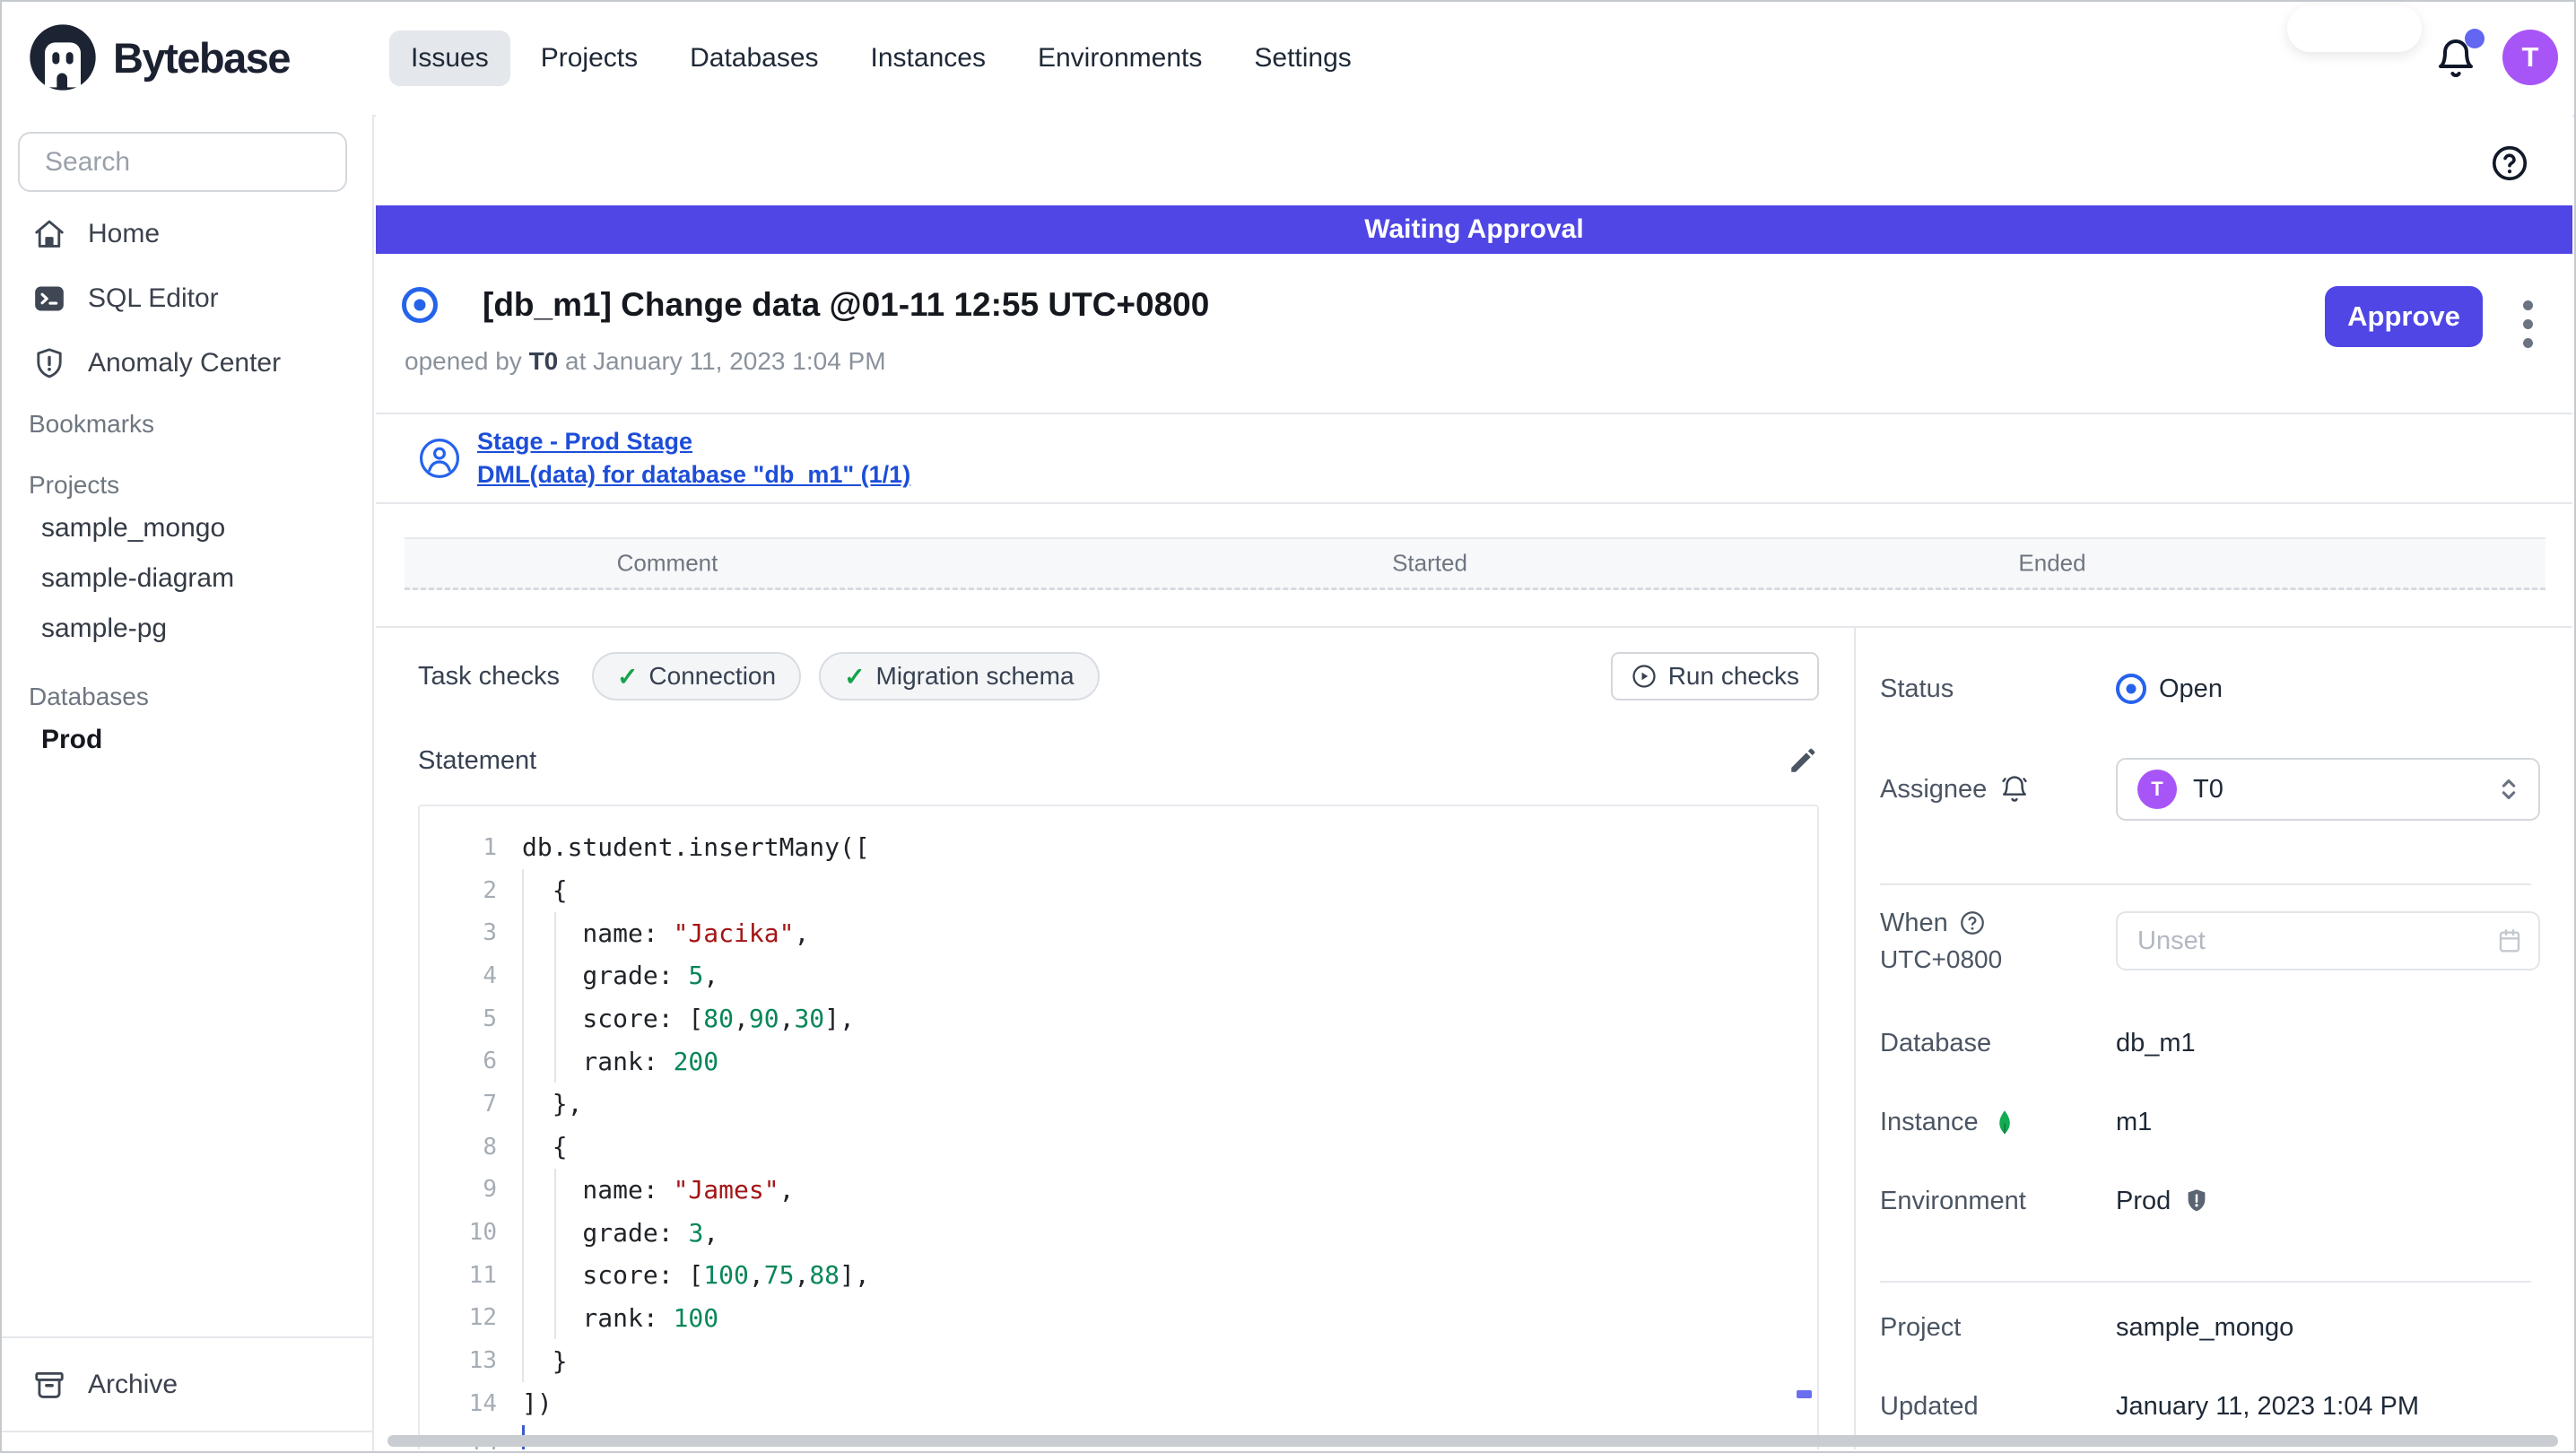 This screenshot has height=1453, width=2576. I want to click on tab-instances: Instances, so click(928, 58).